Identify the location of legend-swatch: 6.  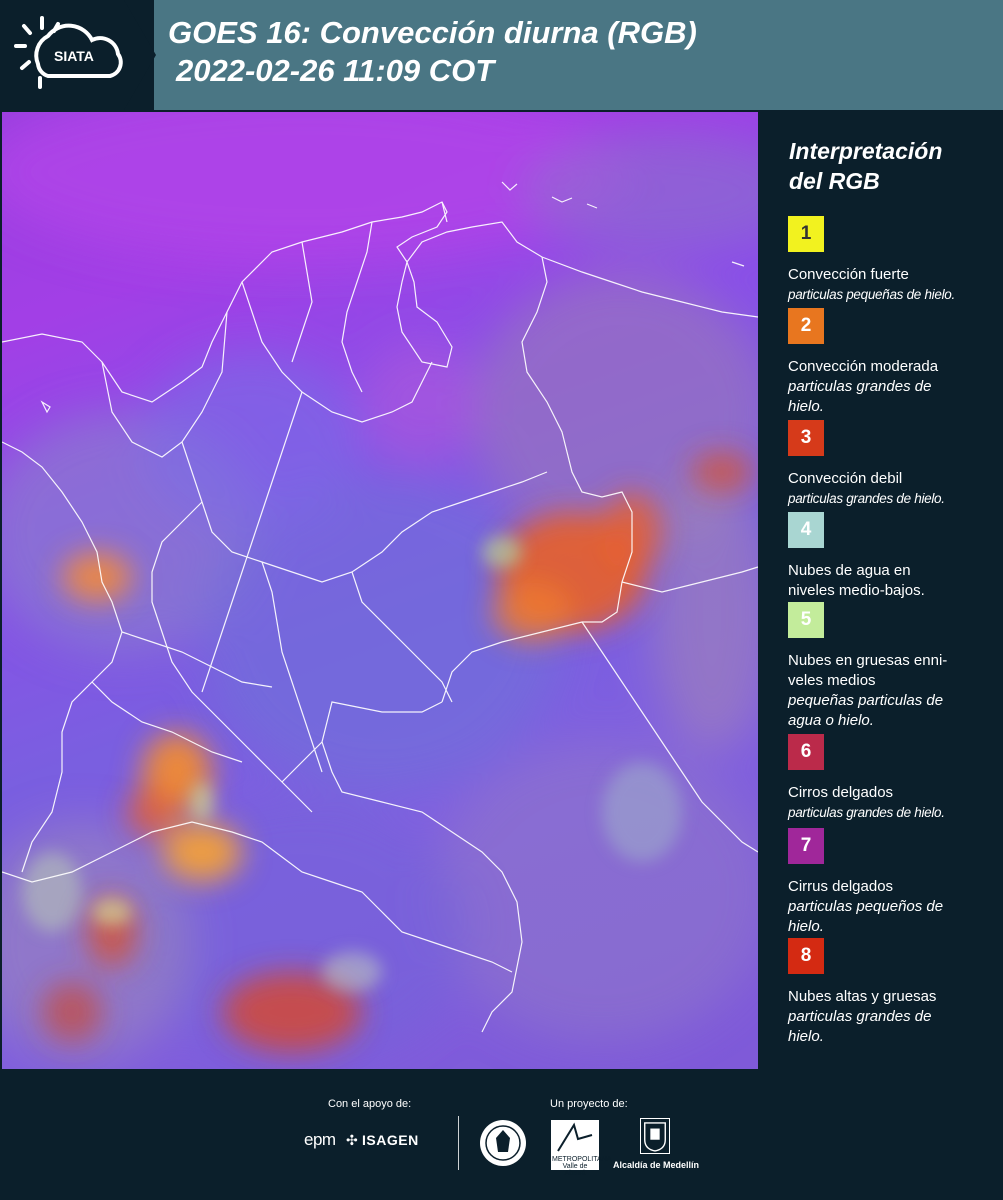
(806, 752).